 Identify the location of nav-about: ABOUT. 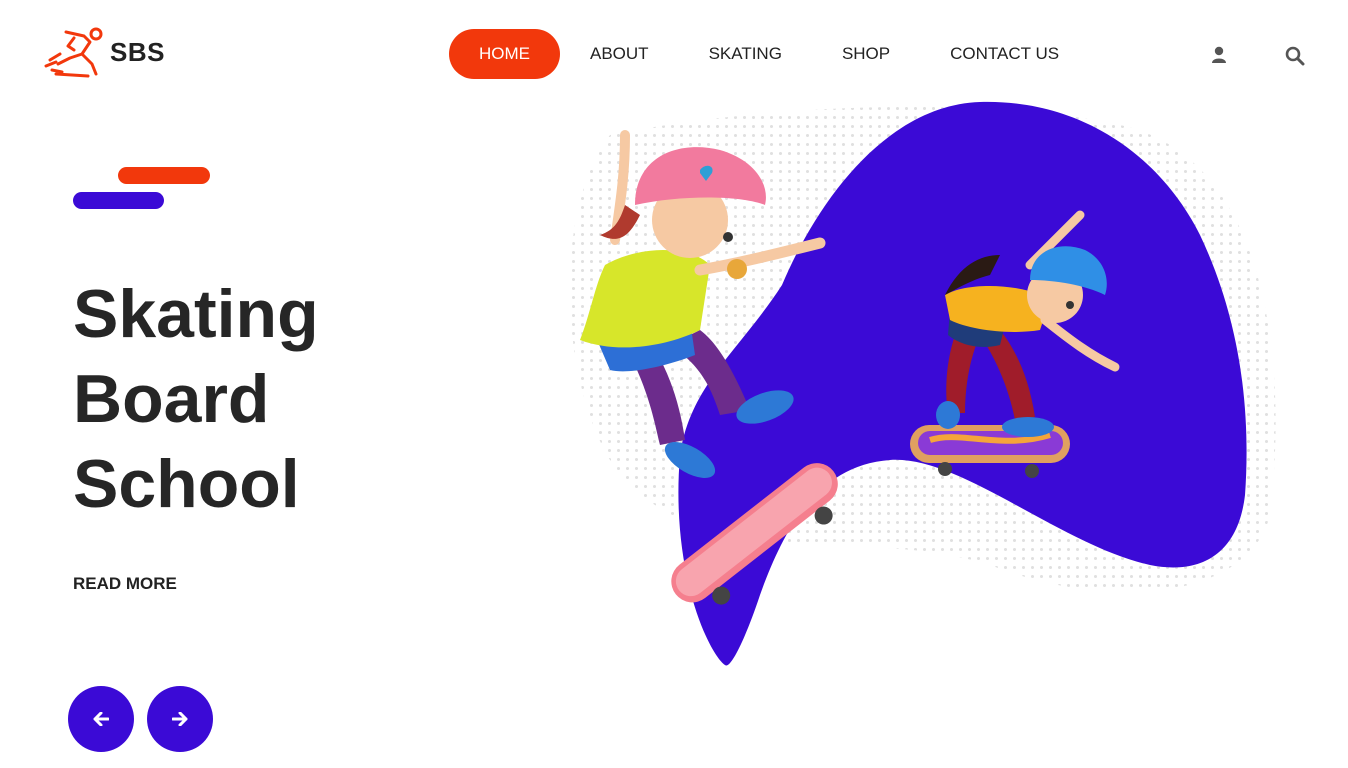
(619, 54).